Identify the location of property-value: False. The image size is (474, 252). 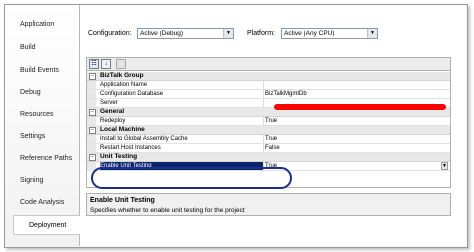
(350, 148).